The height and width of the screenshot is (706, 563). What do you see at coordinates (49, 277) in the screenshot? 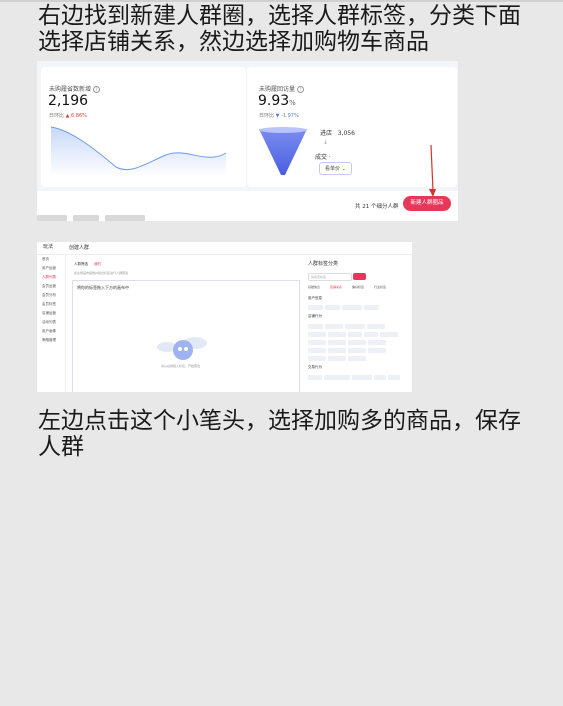
I see `nav-item-active: 人群列表` at bounding box center [49, 277].